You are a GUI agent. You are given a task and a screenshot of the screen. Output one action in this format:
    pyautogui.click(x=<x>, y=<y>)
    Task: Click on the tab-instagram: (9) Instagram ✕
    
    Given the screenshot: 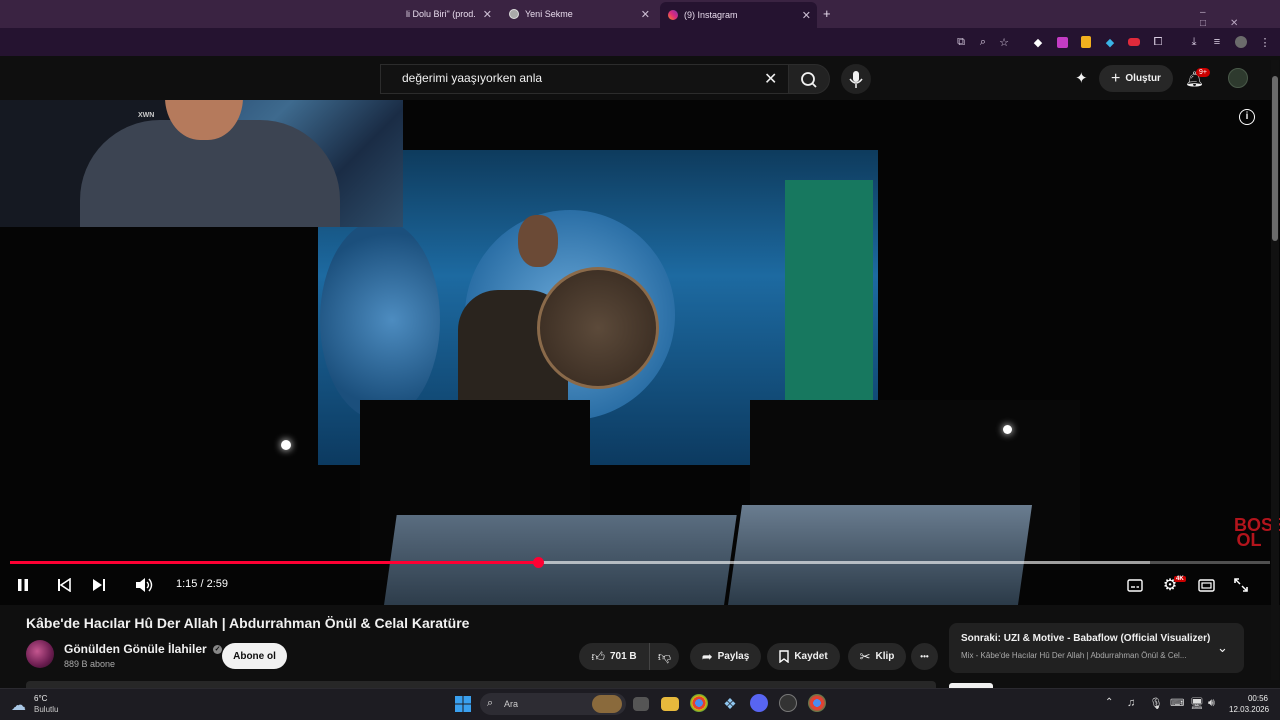 What is the action you would take?
    pyautogui.click(x=738, y=15)
    